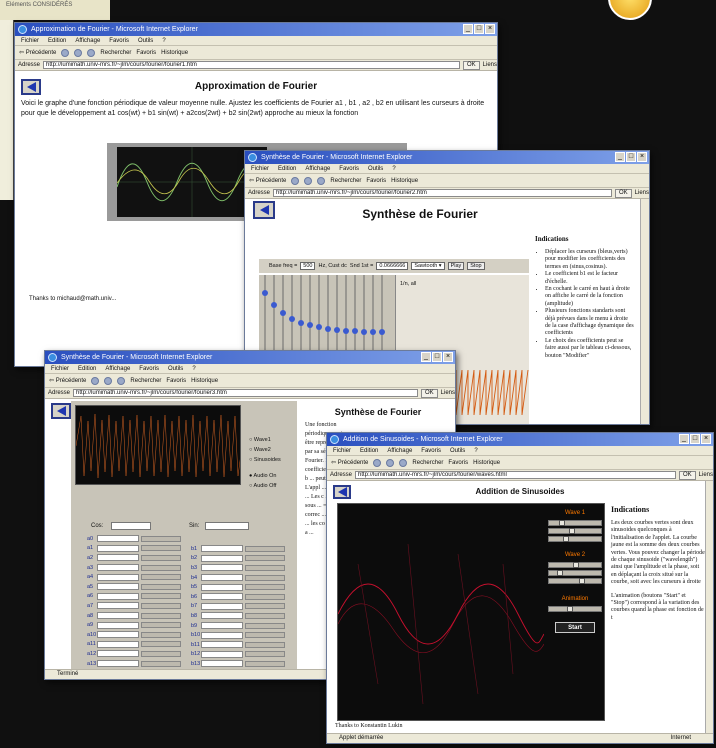  Describe the element at coordinates (227, 526) in the screenshot. I see `sin-header-field` at that location.